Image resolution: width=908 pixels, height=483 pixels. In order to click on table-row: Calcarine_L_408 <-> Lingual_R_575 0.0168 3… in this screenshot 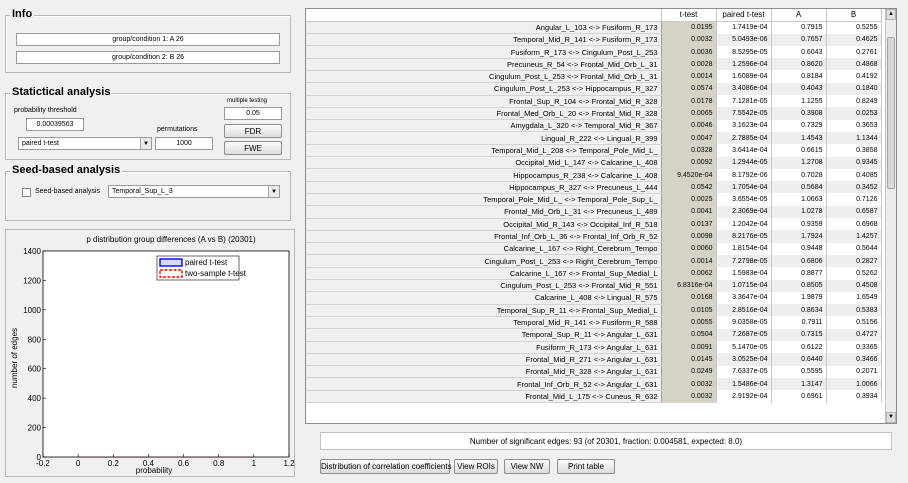, I will do `click(594, 298)`.